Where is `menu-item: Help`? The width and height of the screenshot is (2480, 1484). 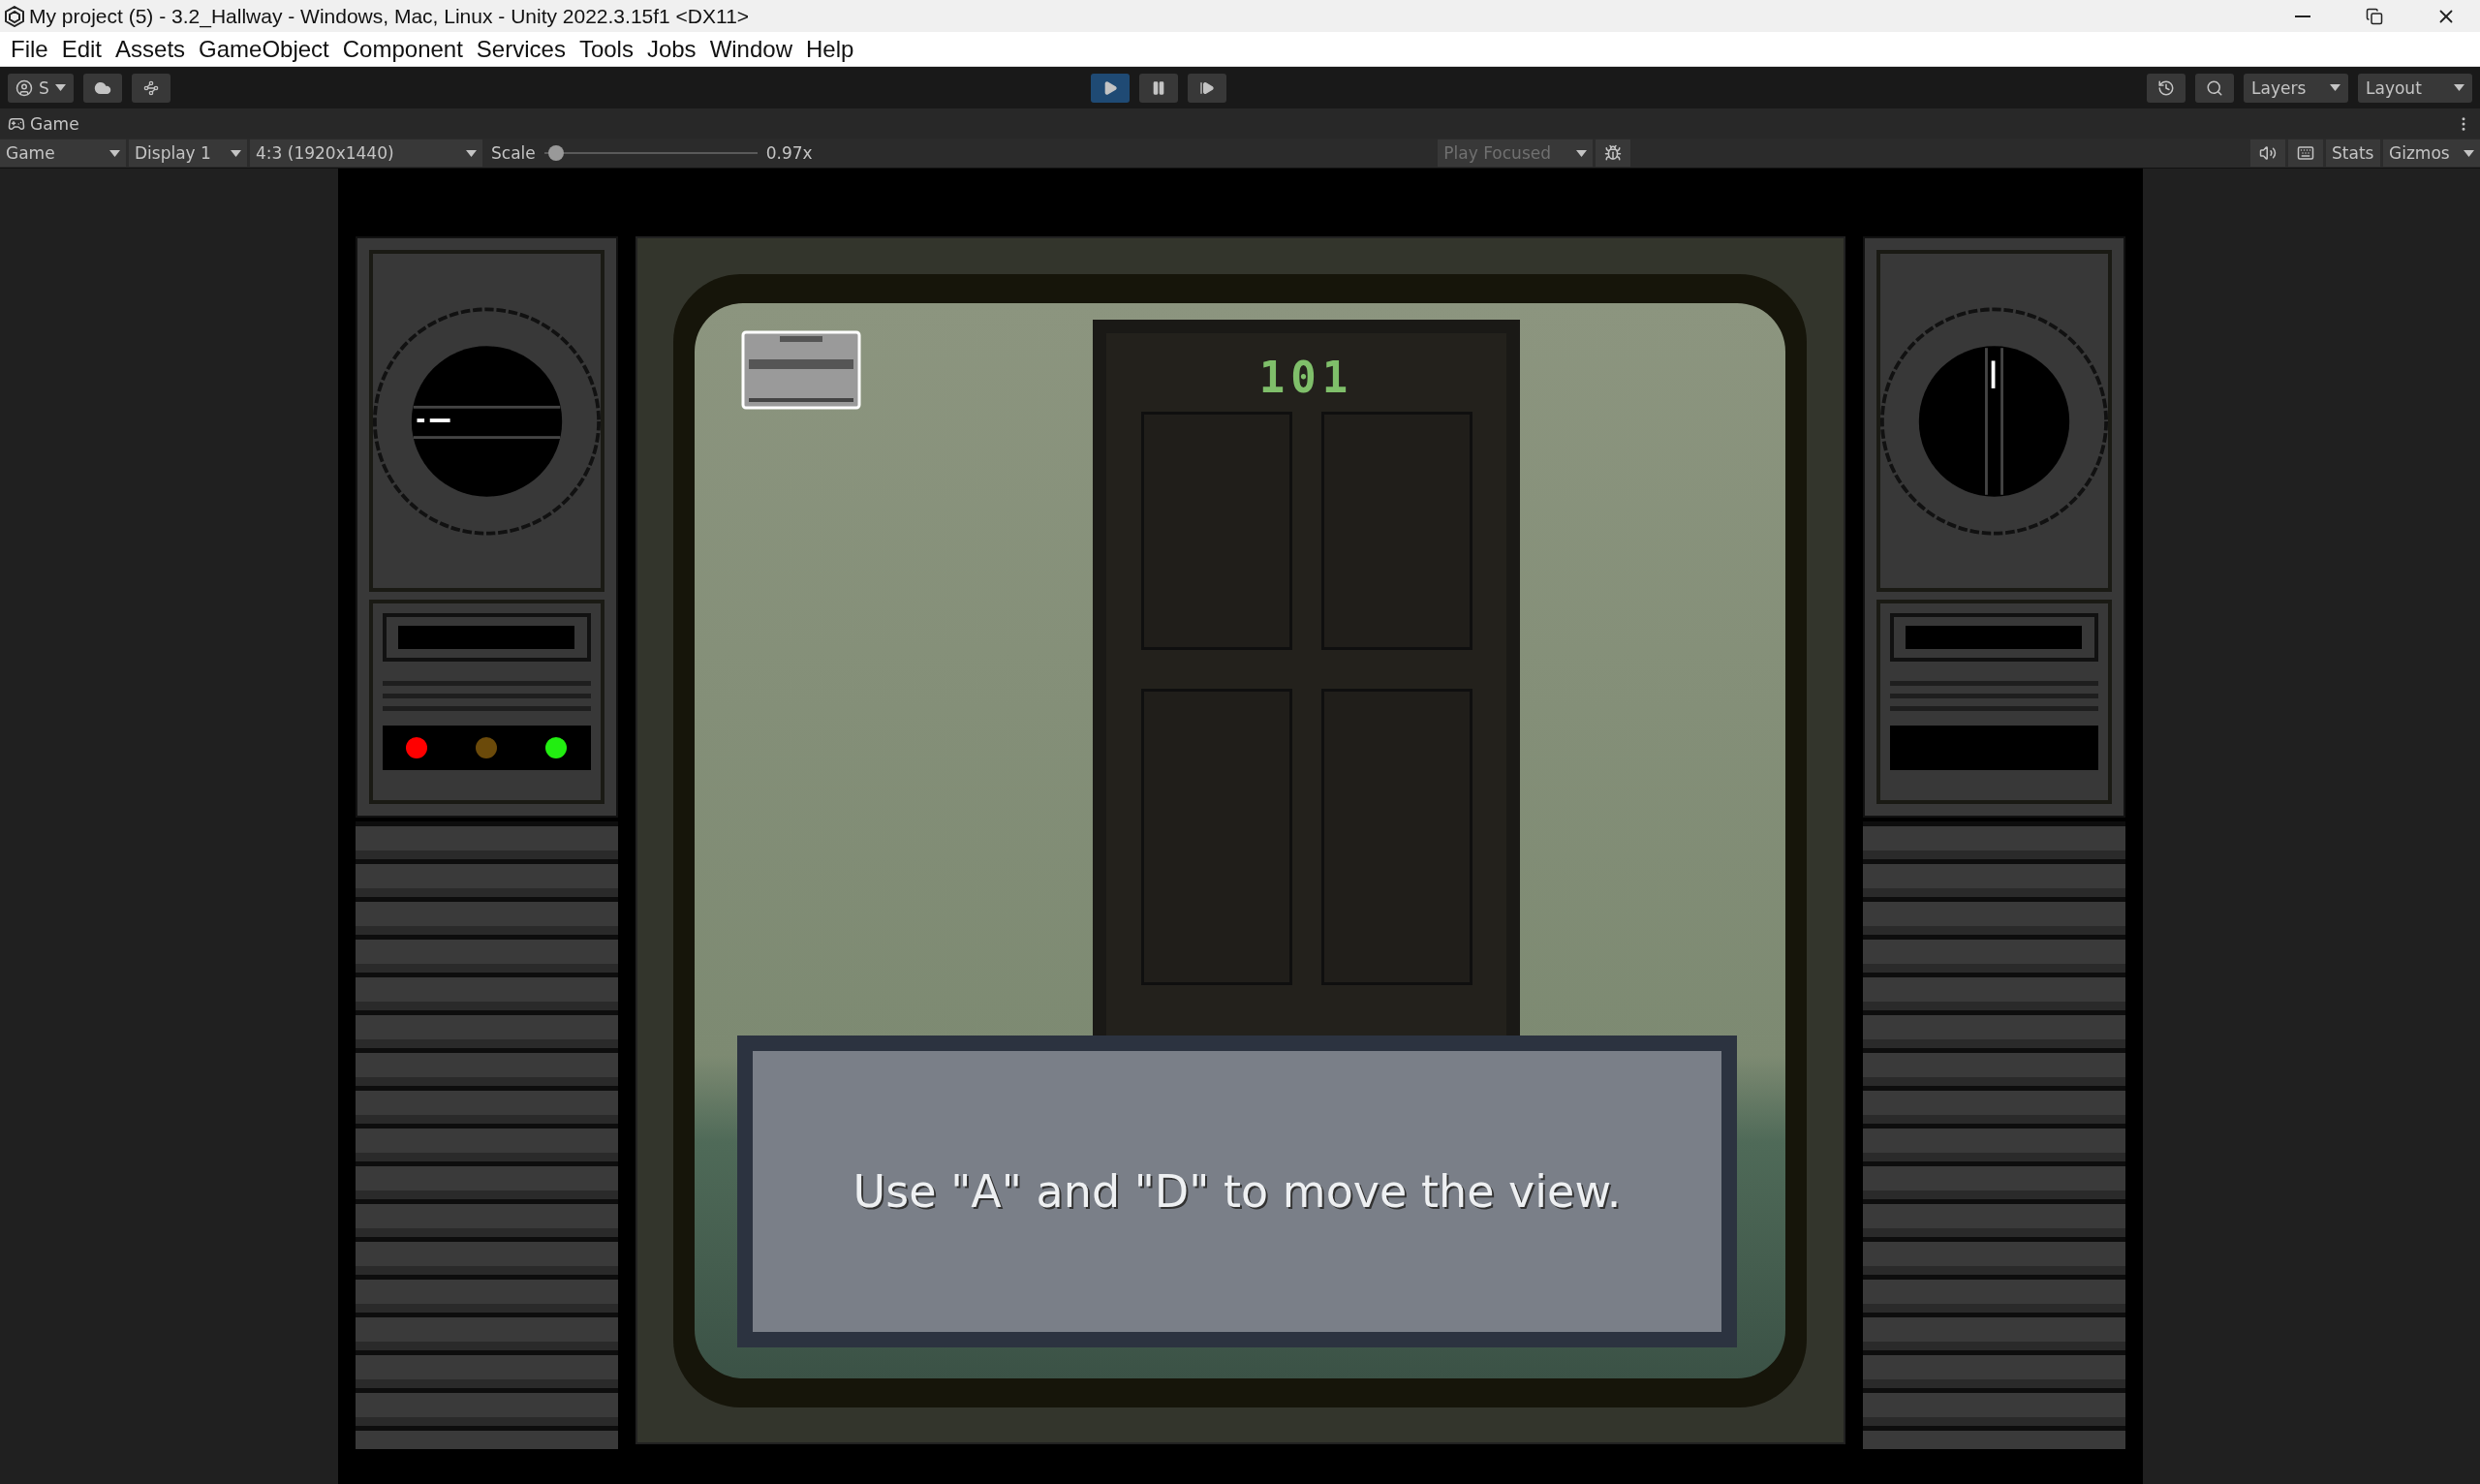 menu-item: Help is located at coordinates (834, 49).